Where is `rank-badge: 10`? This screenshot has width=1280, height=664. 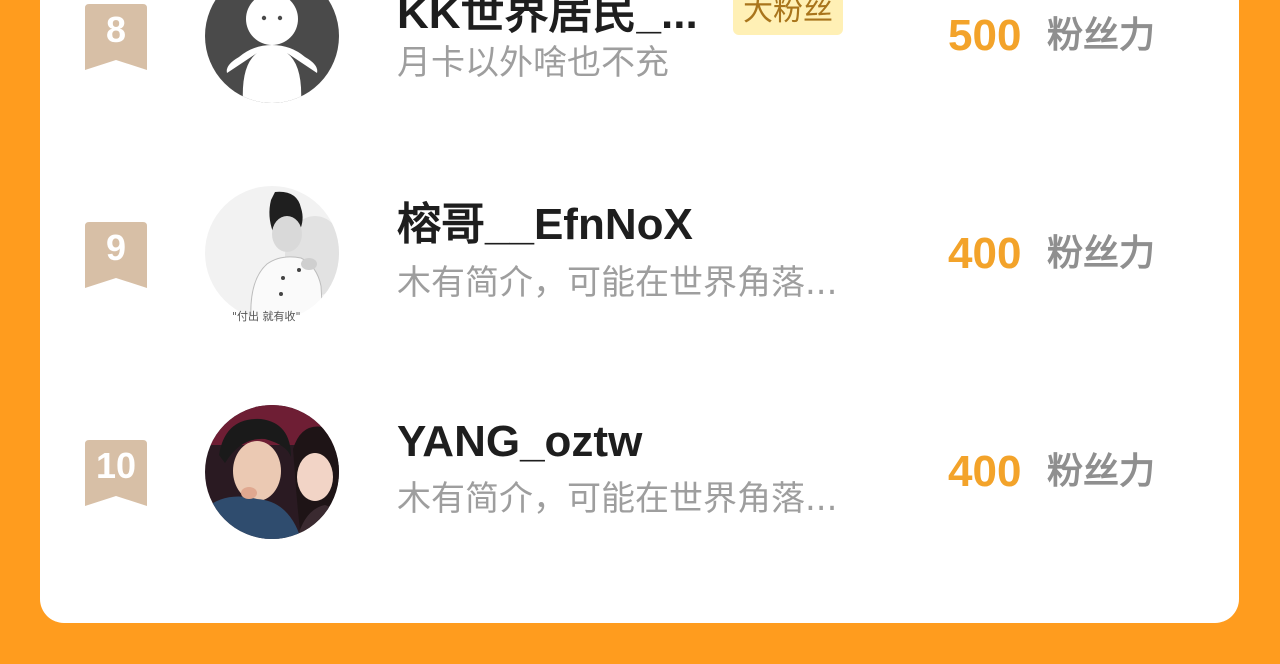
rank-badge: 10 is located at coordinates (116, 473).